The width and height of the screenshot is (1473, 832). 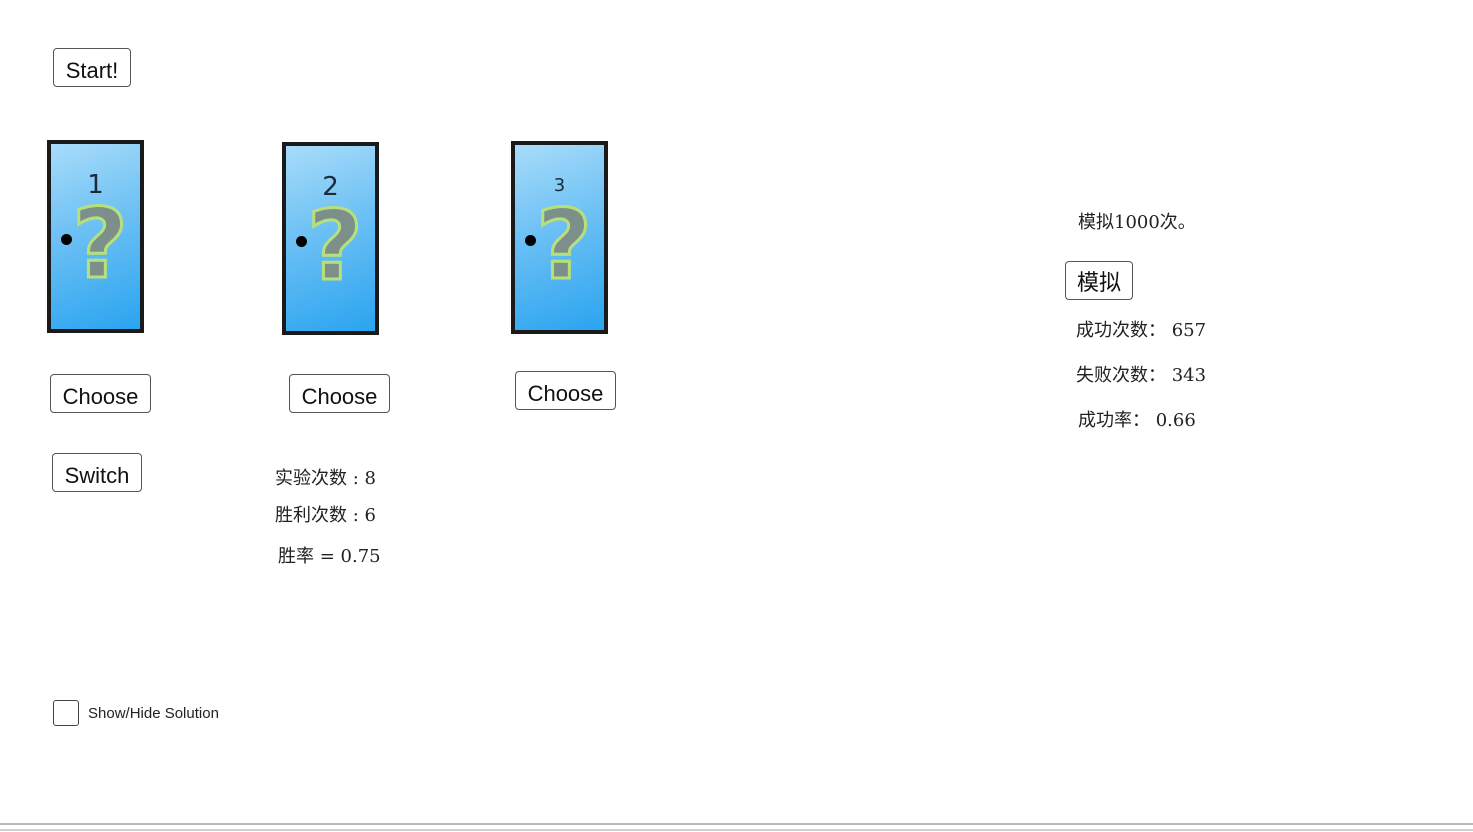 What do you see at coordinates (1141, 375) in the screenshot?
I see `simulation-fail-count: 失败次数： 343` at bounding box center [1141, 375].